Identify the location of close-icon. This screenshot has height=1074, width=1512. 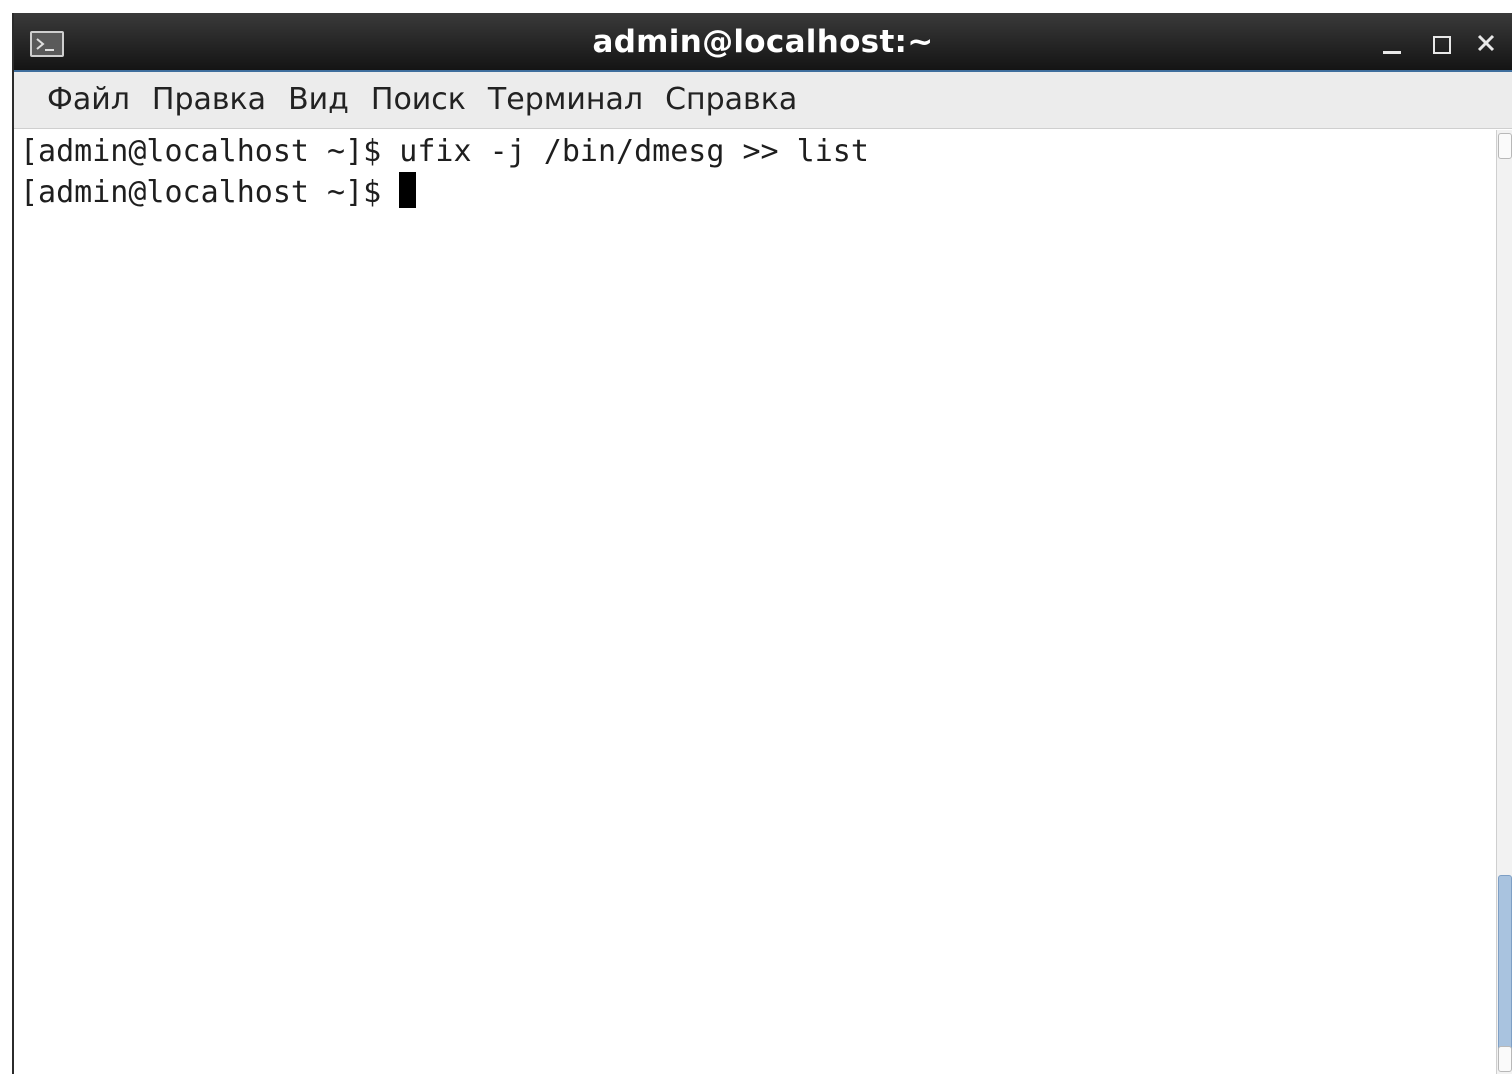
(1488, 42).